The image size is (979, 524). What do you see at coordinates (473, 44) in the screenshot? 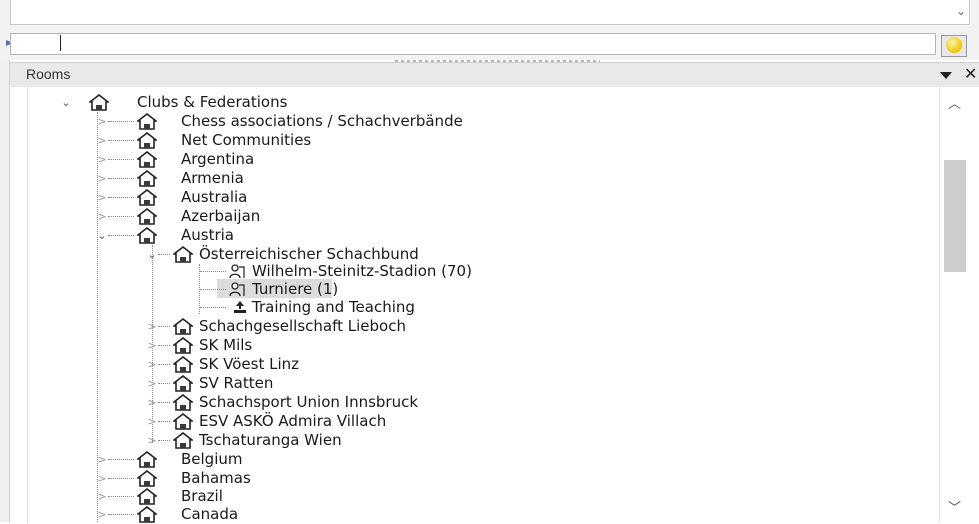
I see `chat-input` at bounding box center [473, 44].